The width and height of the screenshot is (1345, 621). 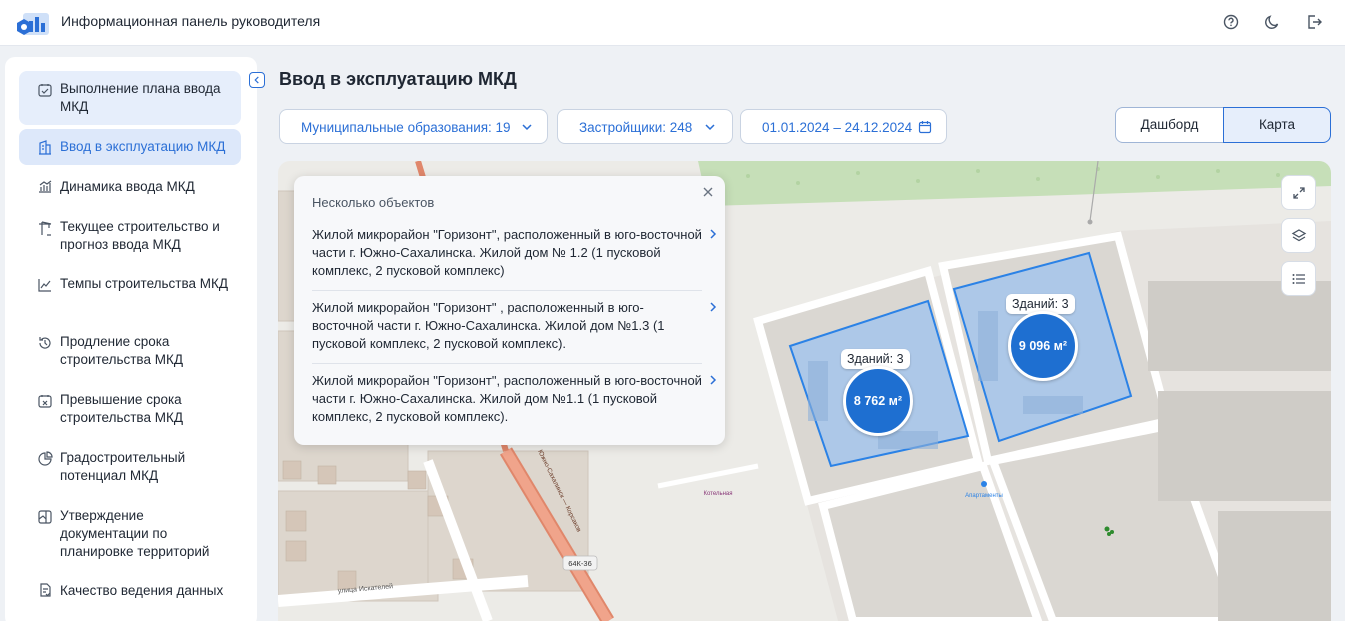 I want to click on bar-growth-icon, so click(x=45, y=186).